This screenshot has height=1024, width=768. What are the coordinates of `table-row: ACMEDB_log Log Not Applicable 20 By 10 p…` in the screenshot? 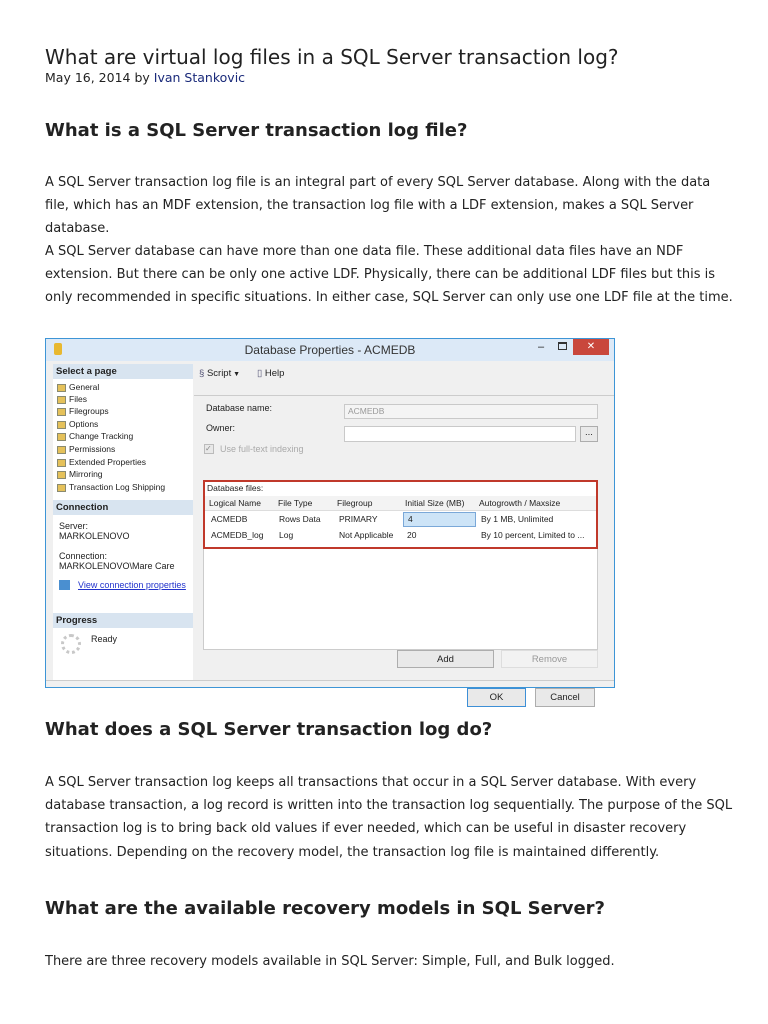 It's located at (400, 536).